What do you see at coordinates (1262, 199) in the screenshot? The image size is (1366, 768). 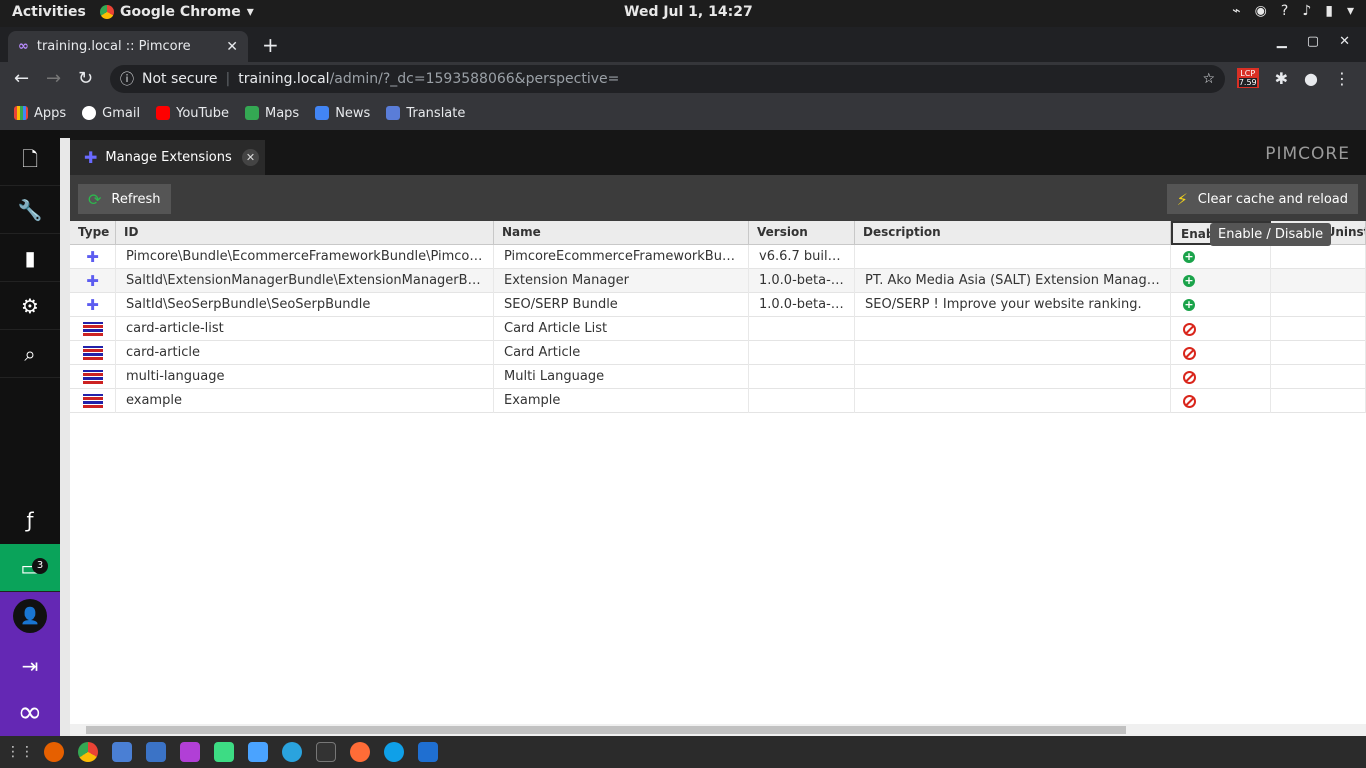 I see `clear-cache-button: ⚡ Clear cache and reload` at bounding box center [1262, 199].